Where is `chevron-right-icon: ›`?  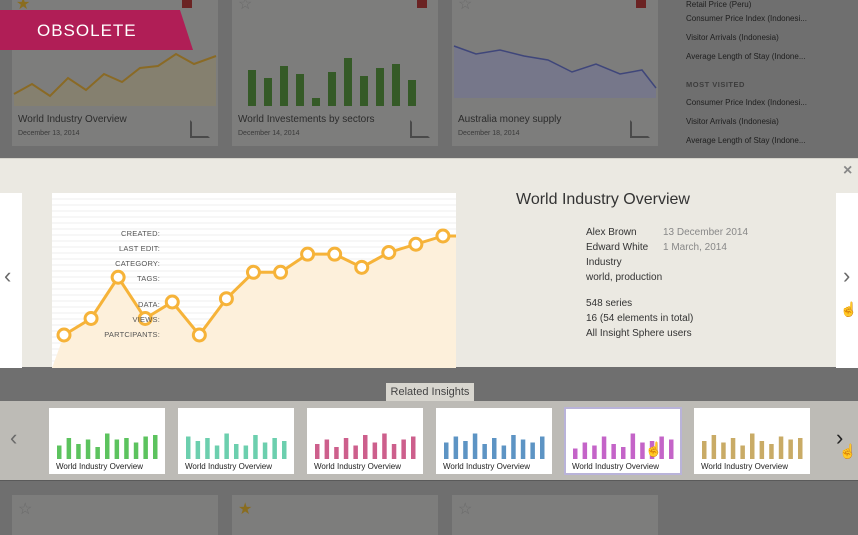 chevron-right-icon: › is located at coordinates (846, 276).